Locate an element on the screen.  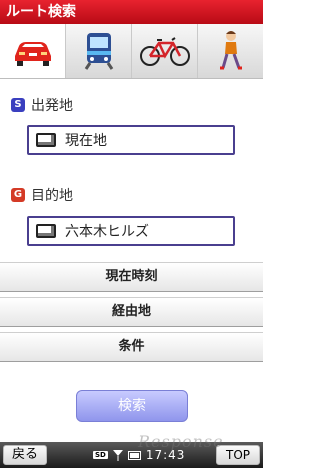
current-time-button: 現在時刻 is located at coordinates (131, 277).